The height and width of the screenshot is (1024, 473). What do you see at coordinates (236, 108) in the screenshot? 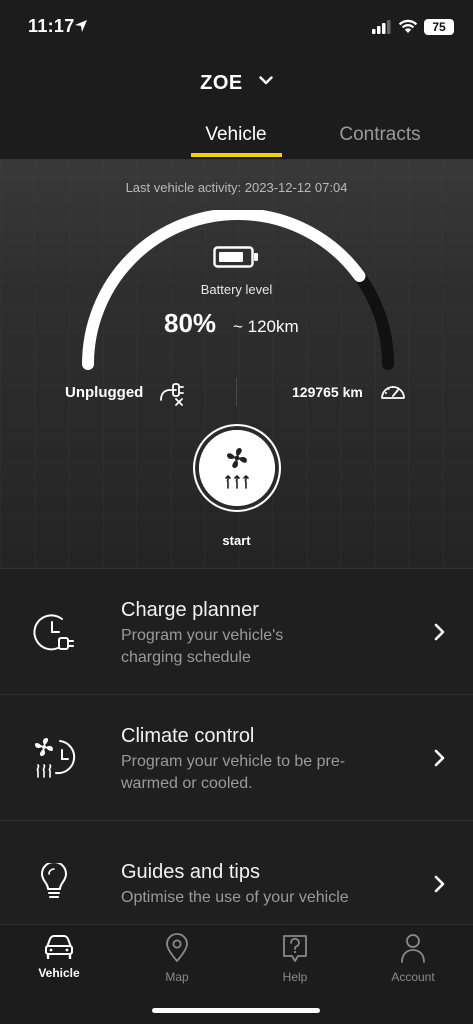
I see `header: ZOE Vehicle Contracts` at bounding box center [236, 108].